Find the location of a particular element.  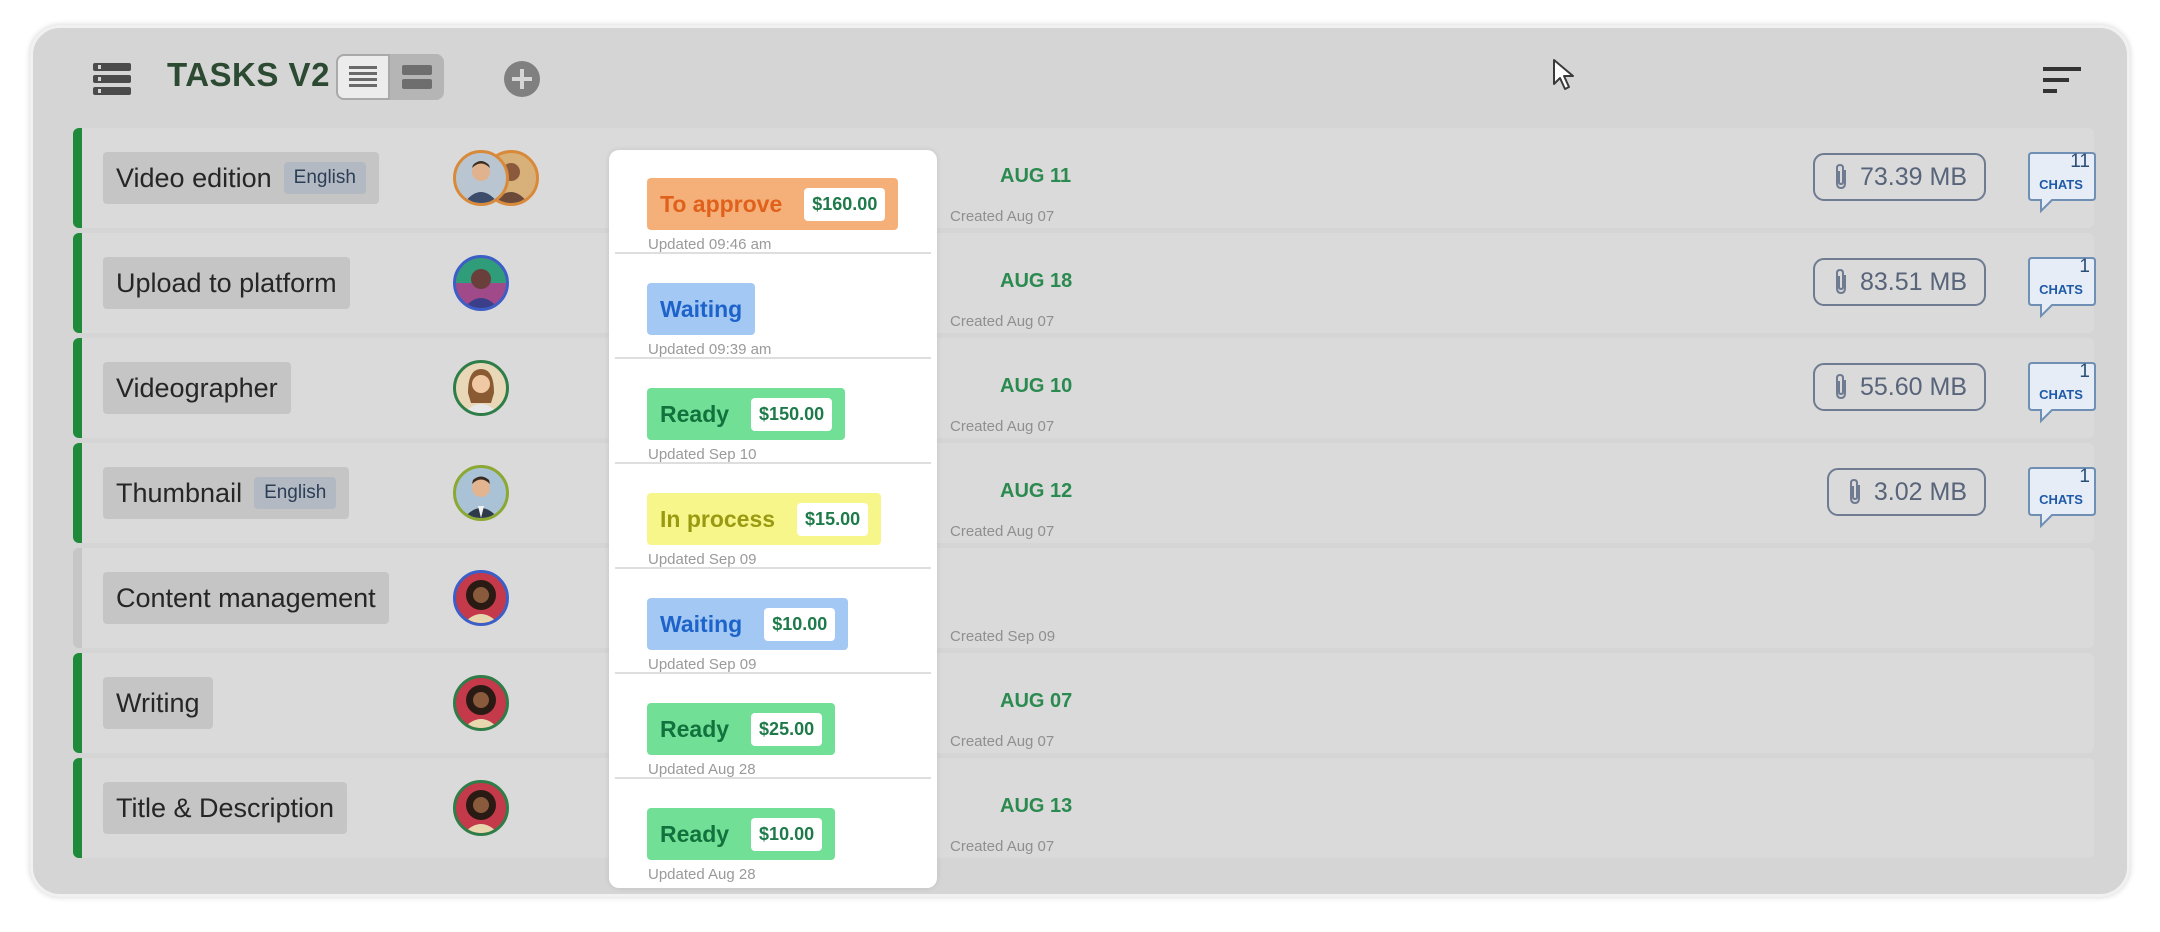

task-name: Upload to platform is located at coordinates (226, 282).